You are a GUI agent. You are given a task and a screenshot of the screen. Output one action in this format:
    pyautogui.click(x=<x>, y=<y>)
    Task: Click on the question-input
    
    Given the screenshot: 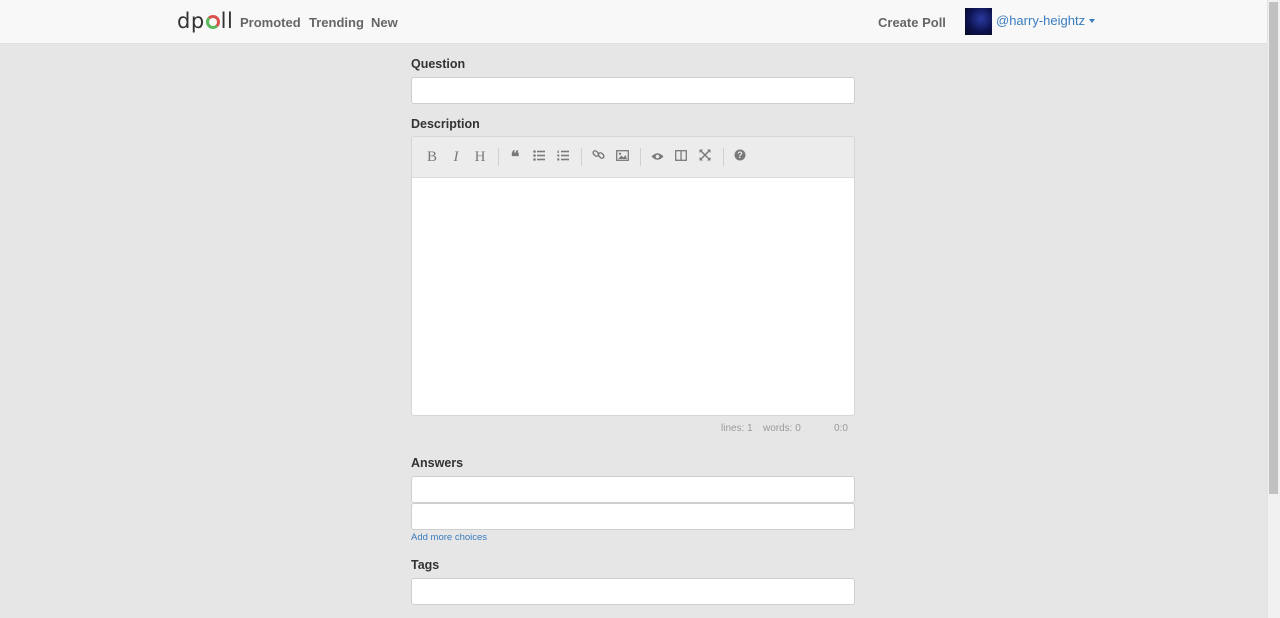 What is the action you would take?
    pyautogui.click(x=633, y=90)
    